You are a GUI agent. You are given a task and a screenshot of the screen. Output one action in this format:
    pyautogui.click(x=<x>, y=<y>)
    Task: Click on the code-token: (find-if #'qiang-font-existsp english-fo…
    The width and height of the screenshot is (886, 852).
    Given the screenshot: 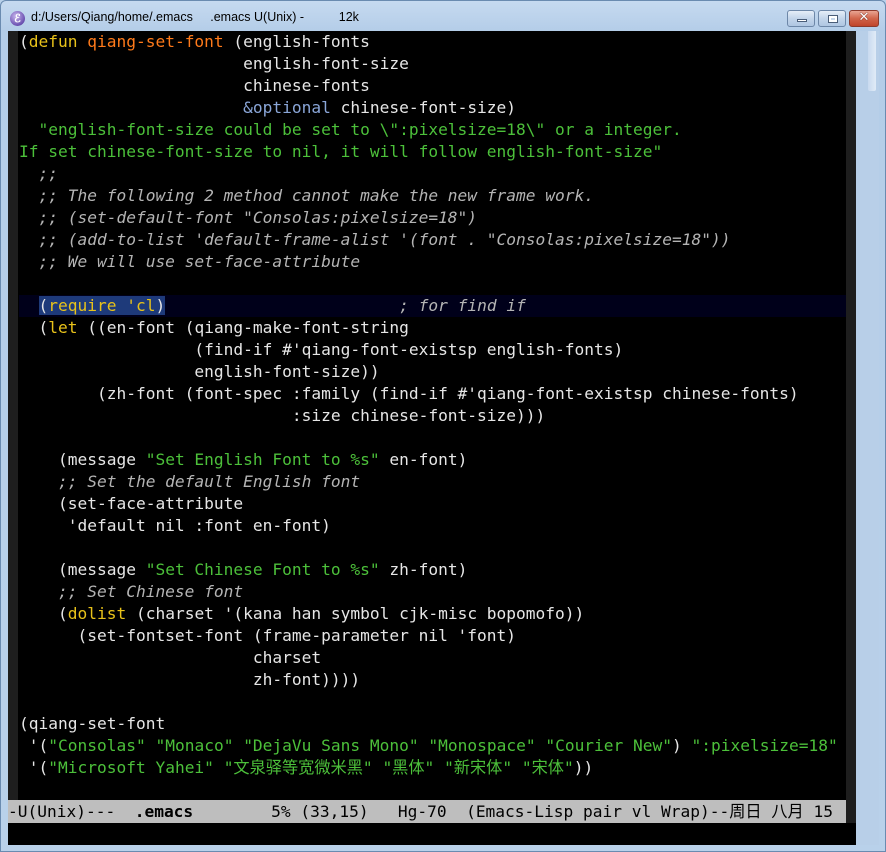 What is the action you would take?
    pyautogui.click(x=321, y=349)
    